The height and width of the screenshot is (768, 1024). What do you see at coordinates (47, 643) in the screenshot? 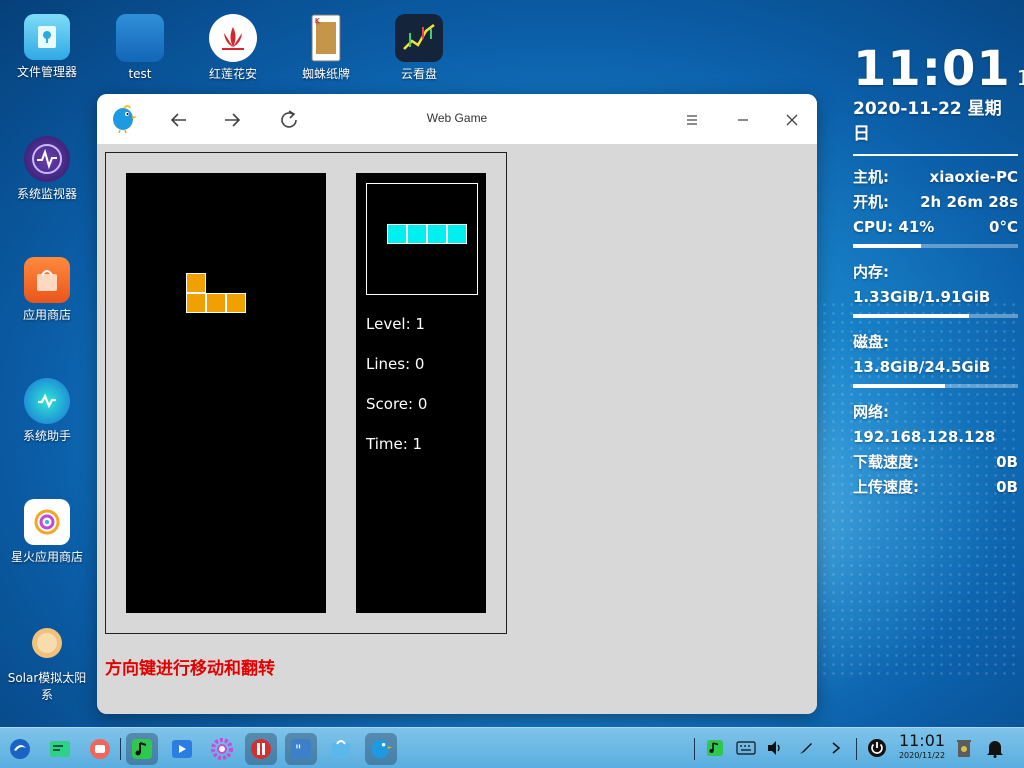
I see `sun-icon` at bounding box center [47, 643].